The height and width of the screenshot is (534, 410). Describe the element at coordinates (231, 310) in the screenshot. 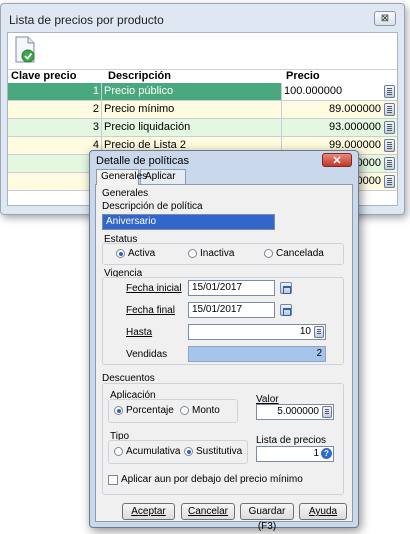

I see `fecha-final-input: 15/01/2017` at that location.